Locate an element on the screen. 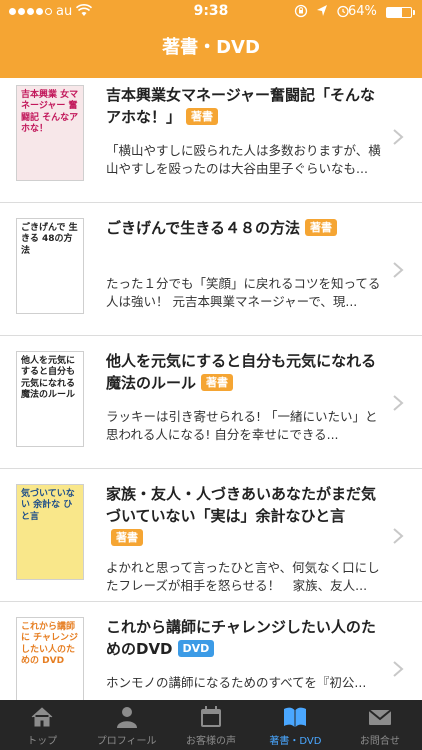  status-bar: au 9:38 64% is located at coordinates (211, 12).